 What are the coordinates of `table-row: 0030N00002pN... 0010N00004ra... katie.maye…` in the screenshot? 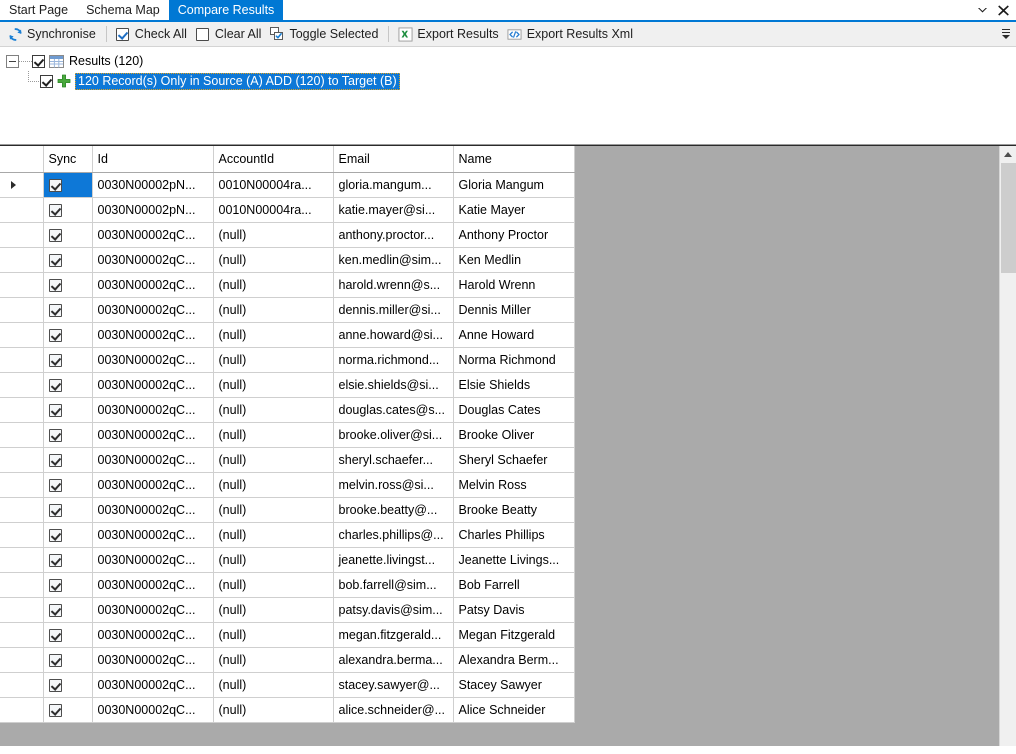 It's located at (287, 210).